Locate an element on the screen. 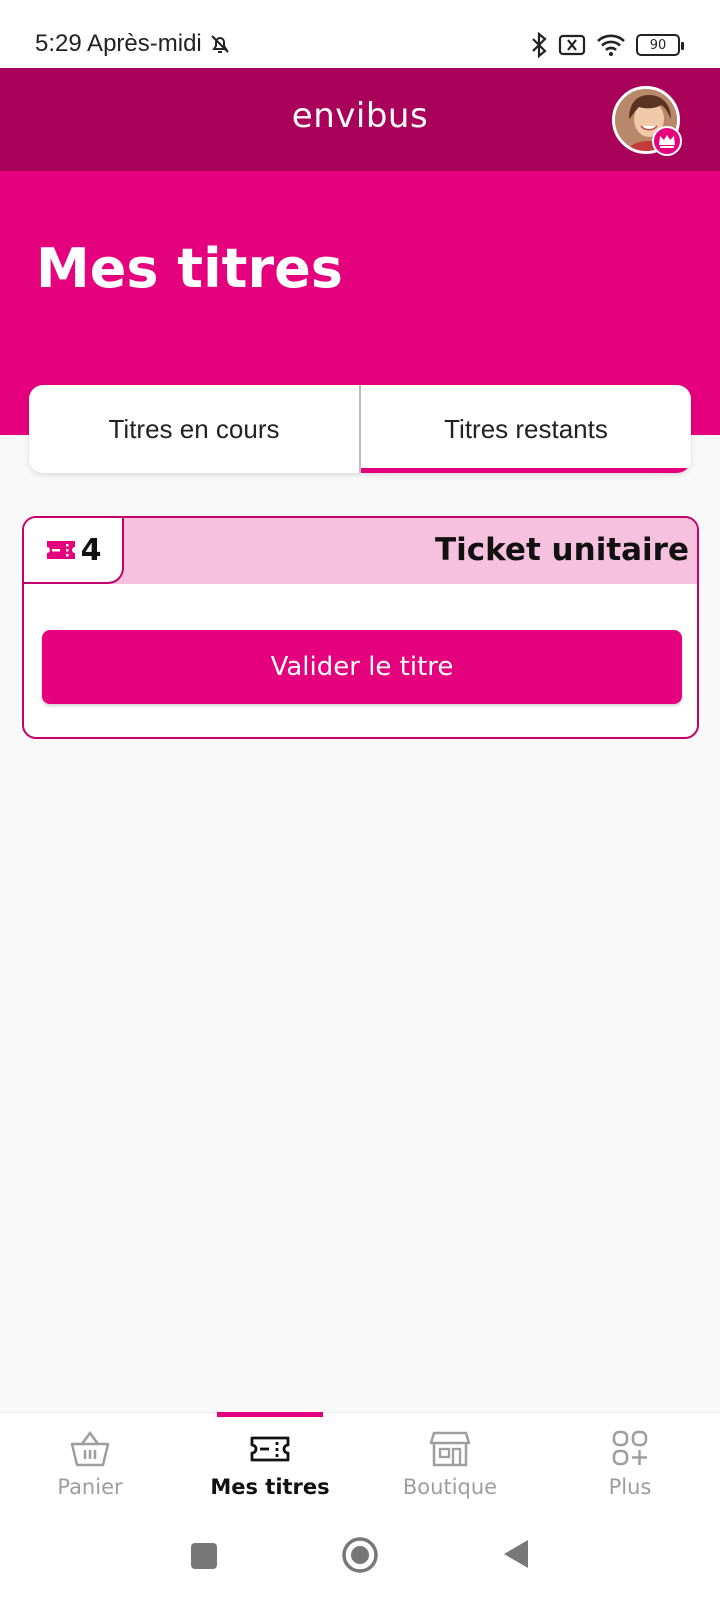  tab-titres-restants: Titres restants is located at coordinates (525, 429).